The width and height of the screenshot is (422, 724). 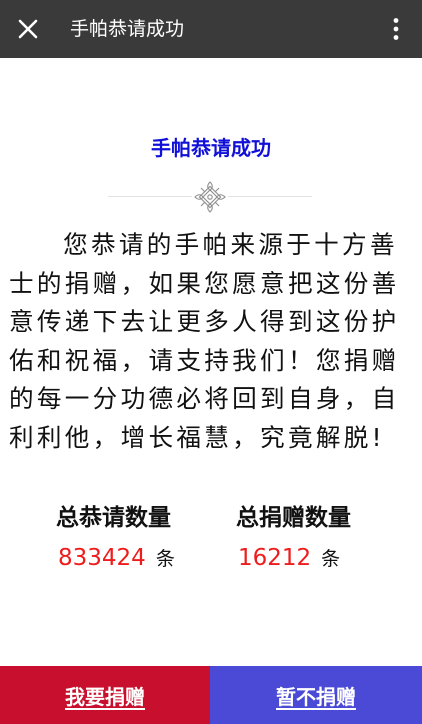 I want to click on stats-section: 总恭请数量 833424 条 总捐赠数量 16212 条, so click(x=211, y=543).